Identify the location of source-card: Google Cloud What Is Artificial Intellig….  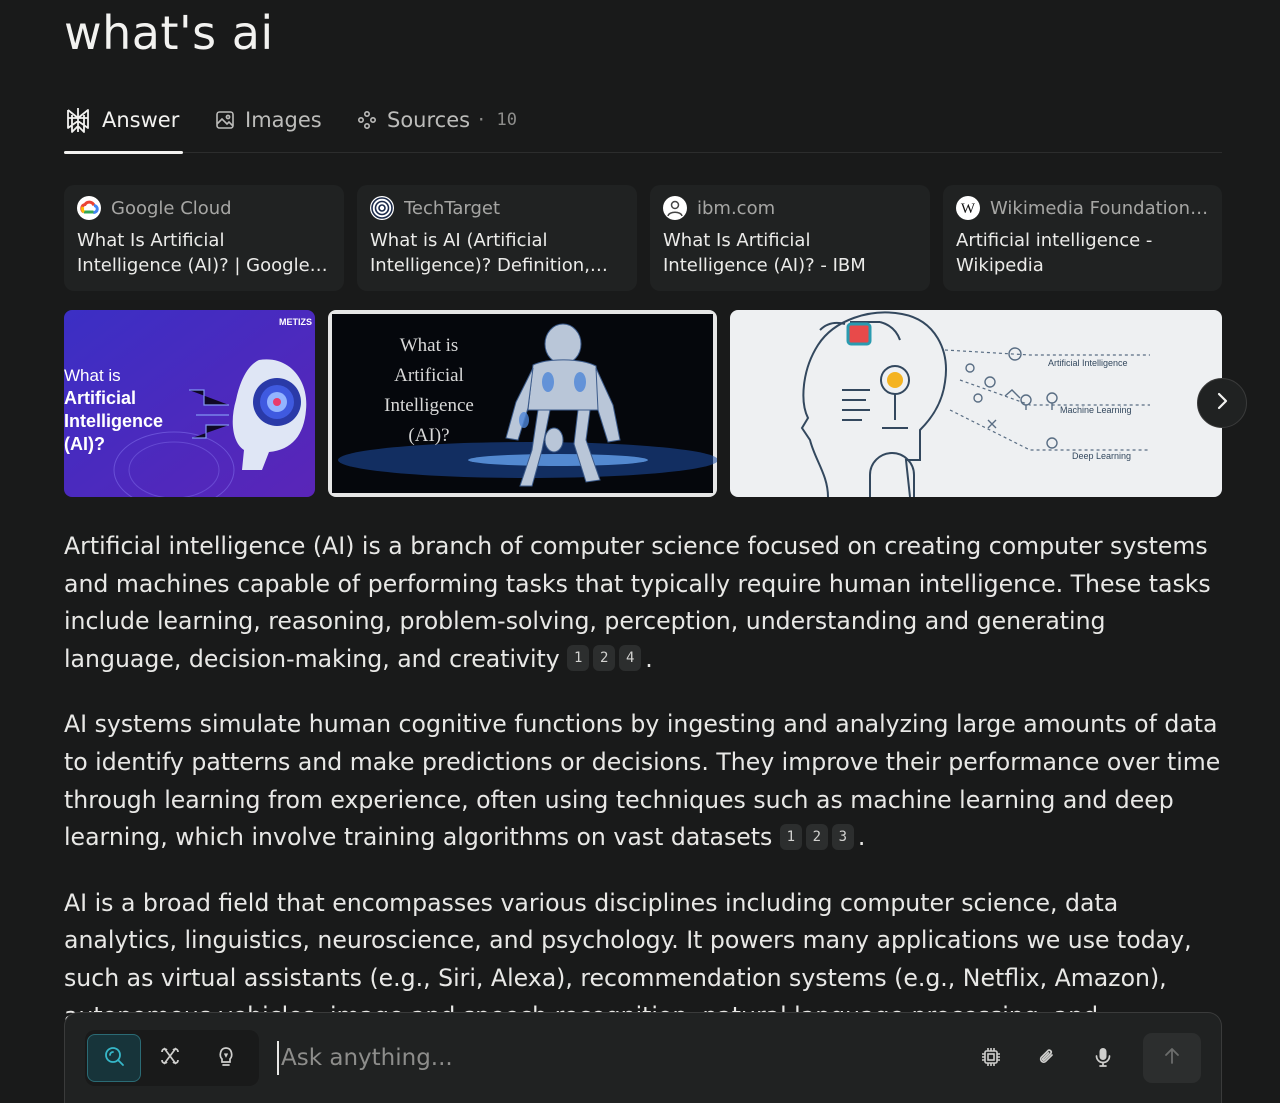
(204, 238).